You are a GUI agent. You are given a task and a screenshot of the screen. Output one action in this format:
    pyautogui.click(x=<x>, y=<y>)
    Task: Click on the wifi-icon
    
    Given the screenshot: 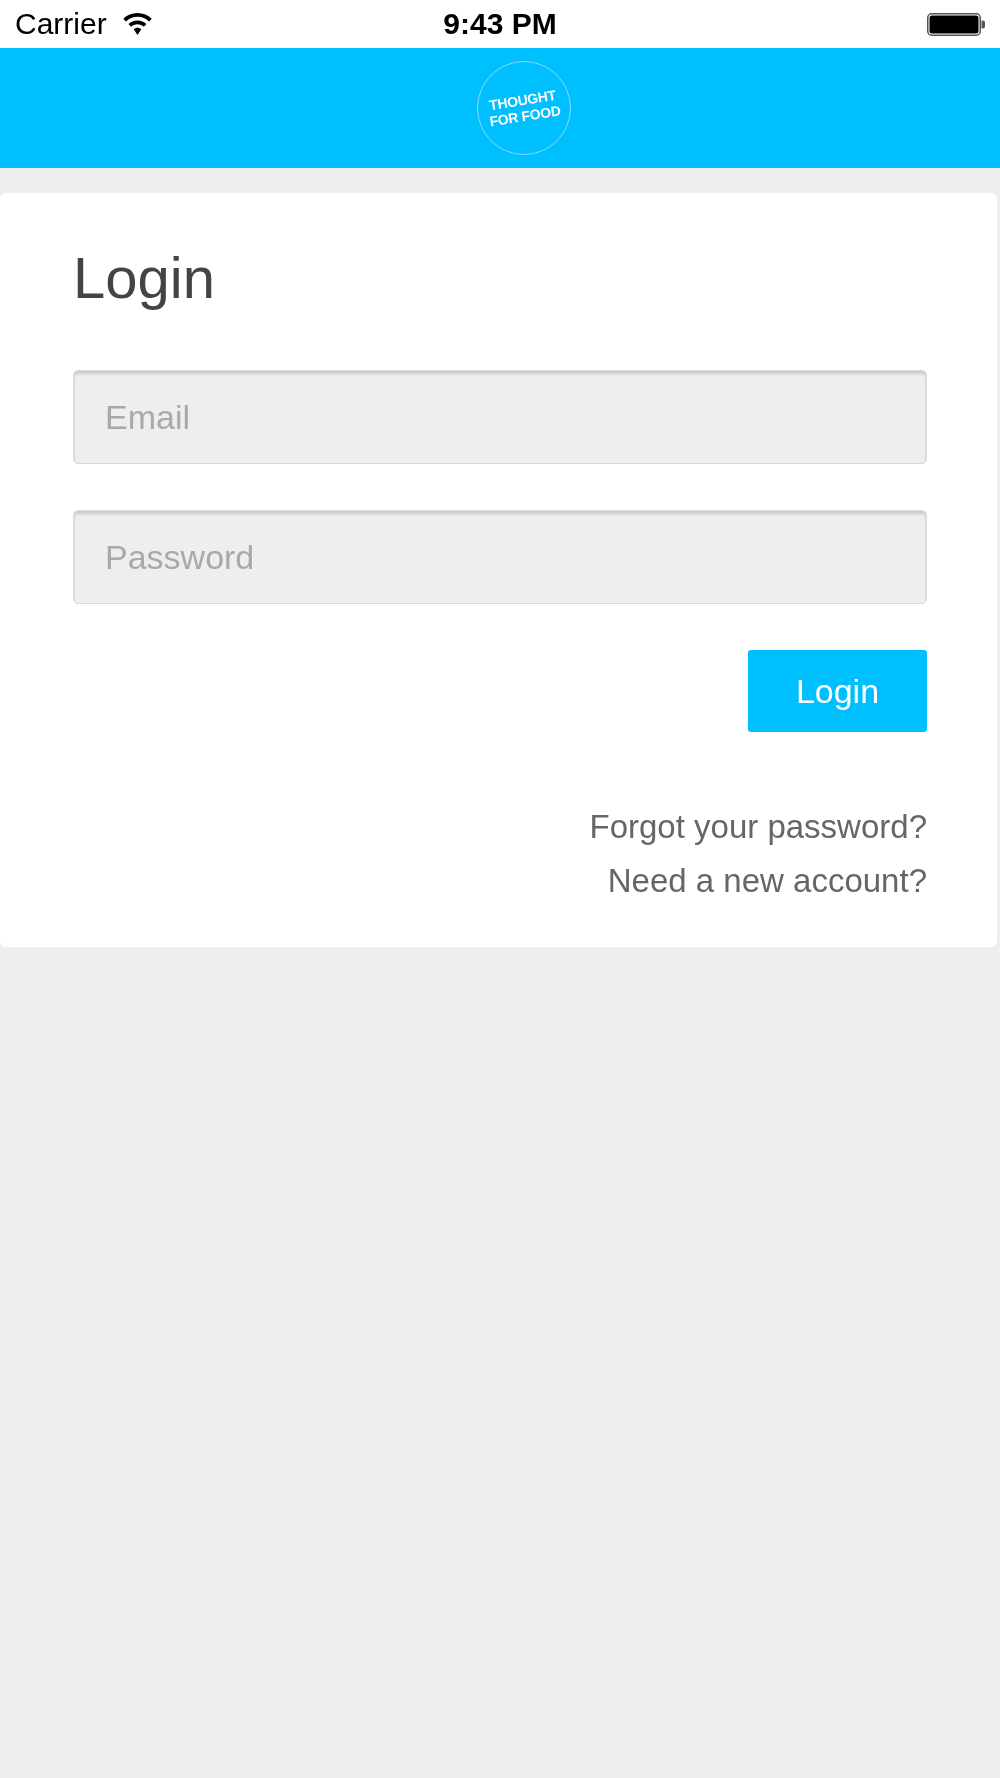 What is the action you would take?
    pyautogui.click(x=137, y=24)
    